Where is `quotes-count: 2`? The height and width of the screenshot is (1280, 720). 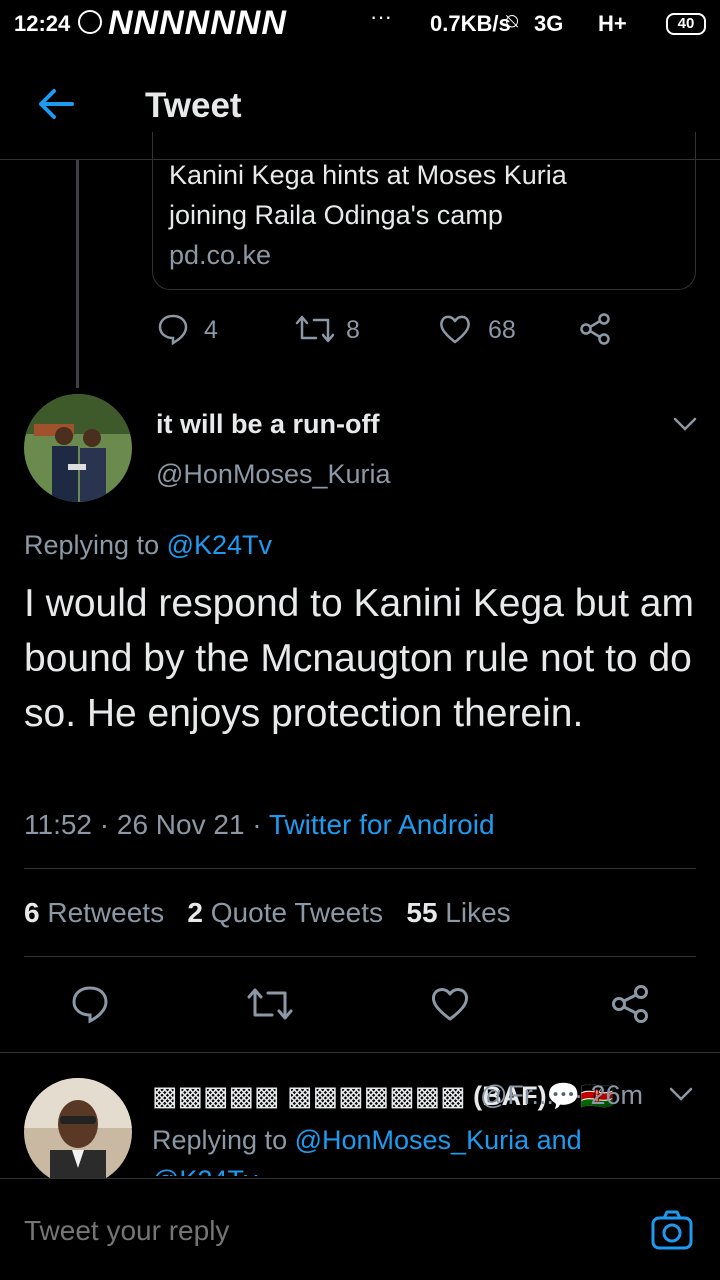 quotes-count: 2 is located at coordinates (195, 912).